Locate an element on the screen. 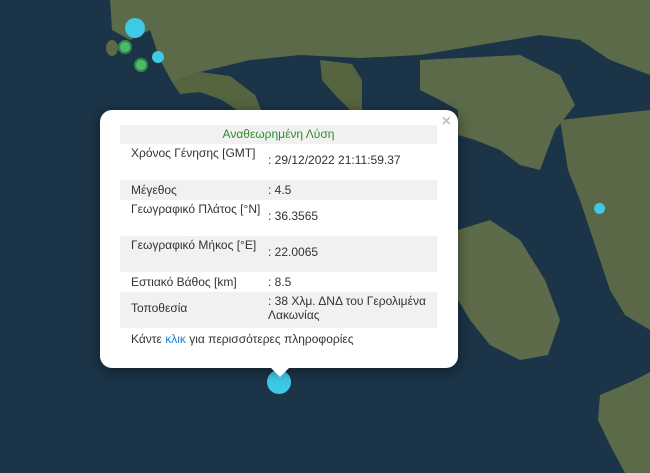 The width and height of the screenshot is (650, 473). more-info-line: Κάντε κλικ για περισσότερες πληροφορίες is located at coordinates (278, 337).